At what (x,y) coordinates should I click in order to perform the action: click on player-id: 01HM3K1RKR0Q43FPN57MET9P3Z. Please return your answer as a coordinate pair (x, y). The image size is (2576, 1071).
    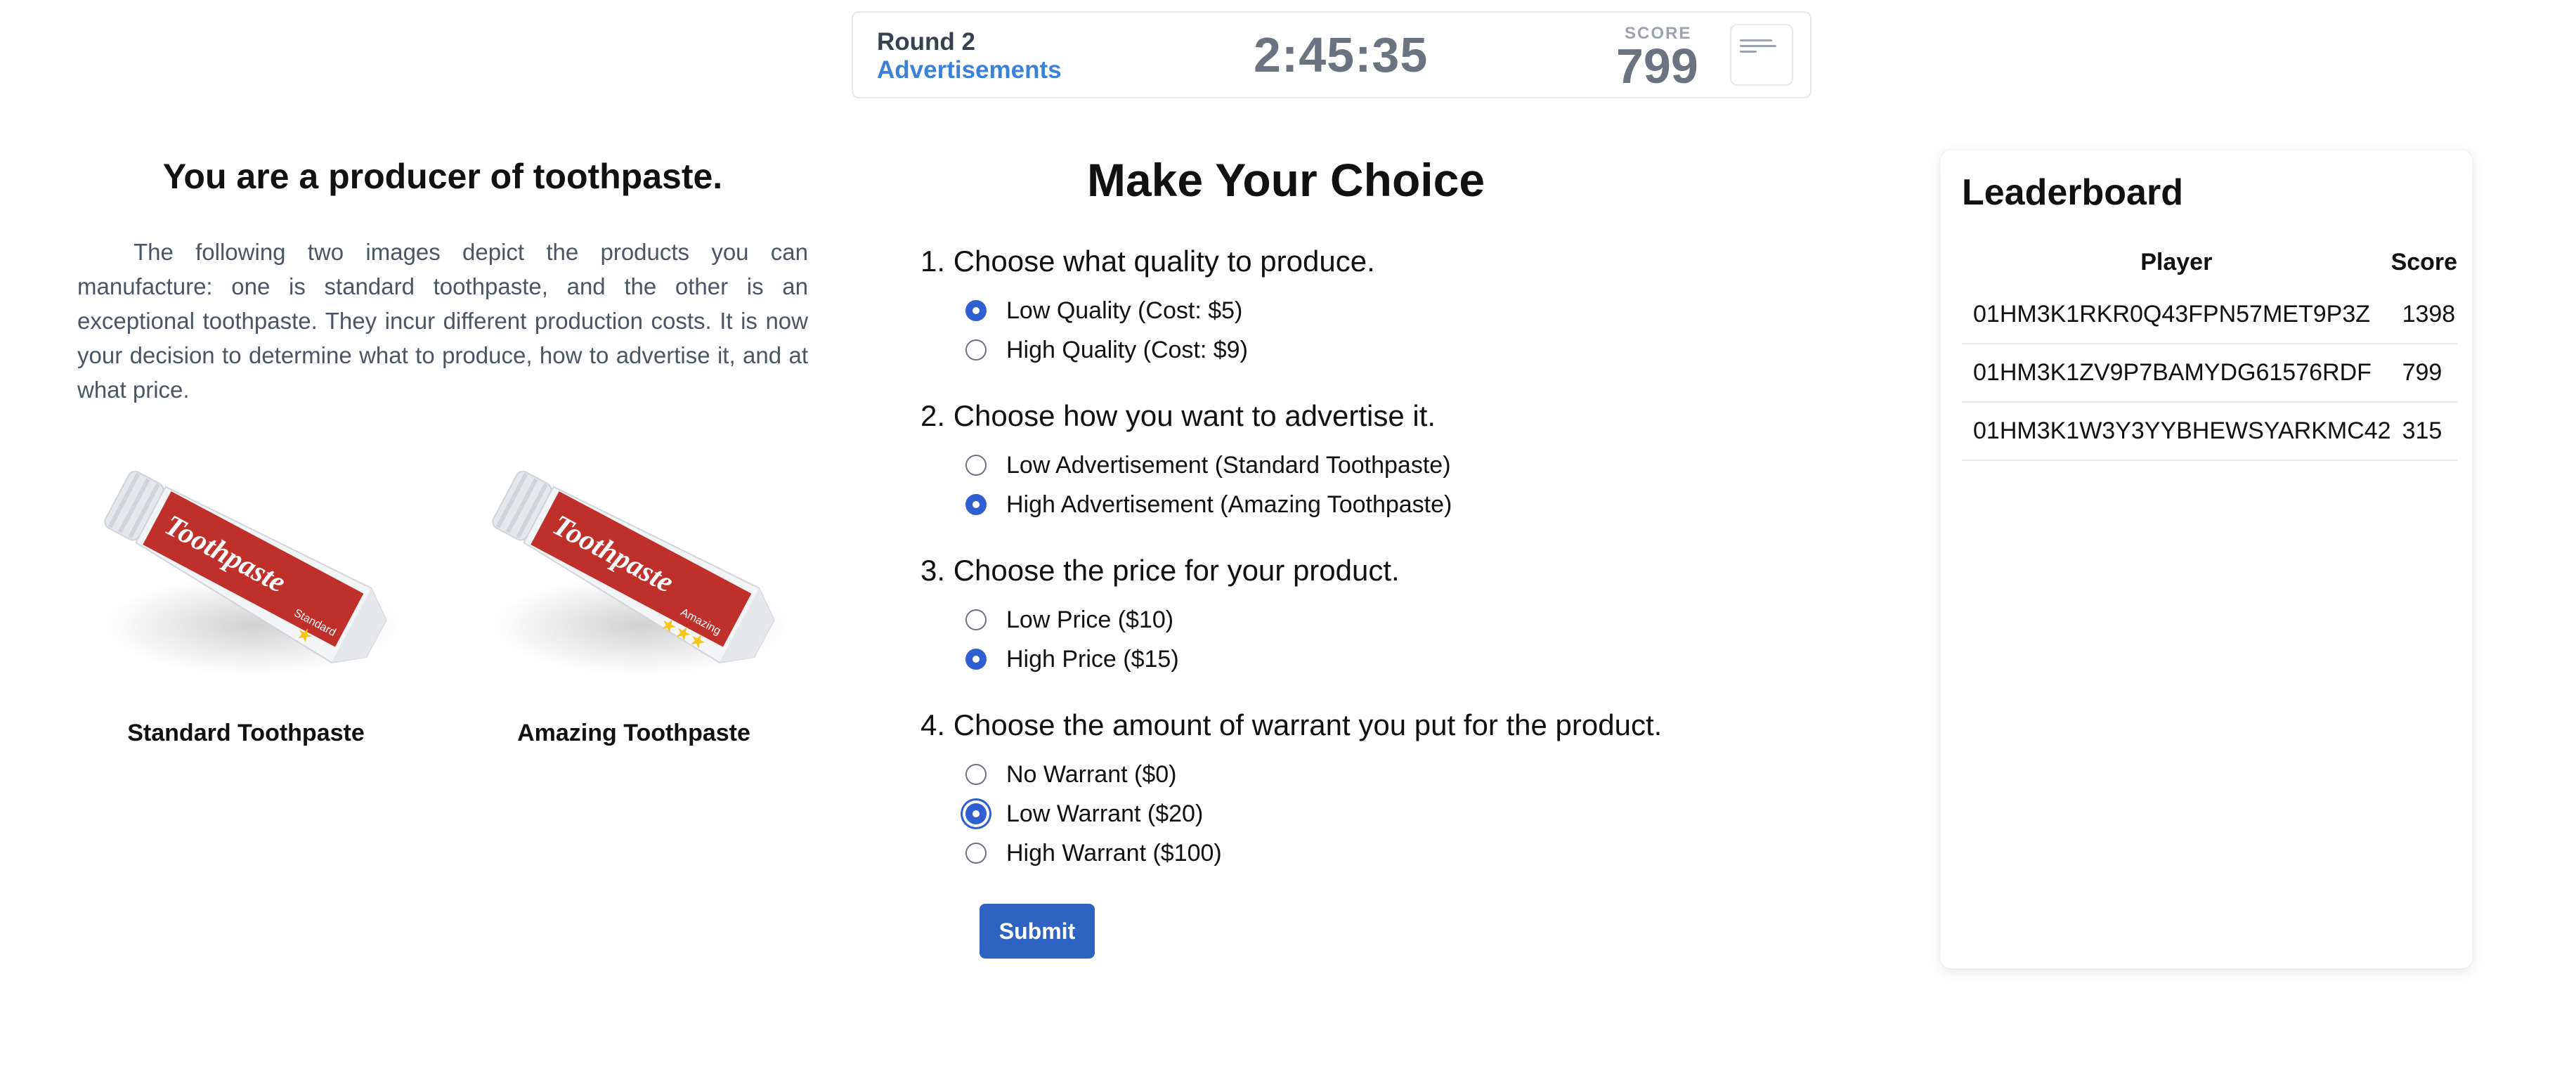
    Looking at the image, I should click on (2176, 314).